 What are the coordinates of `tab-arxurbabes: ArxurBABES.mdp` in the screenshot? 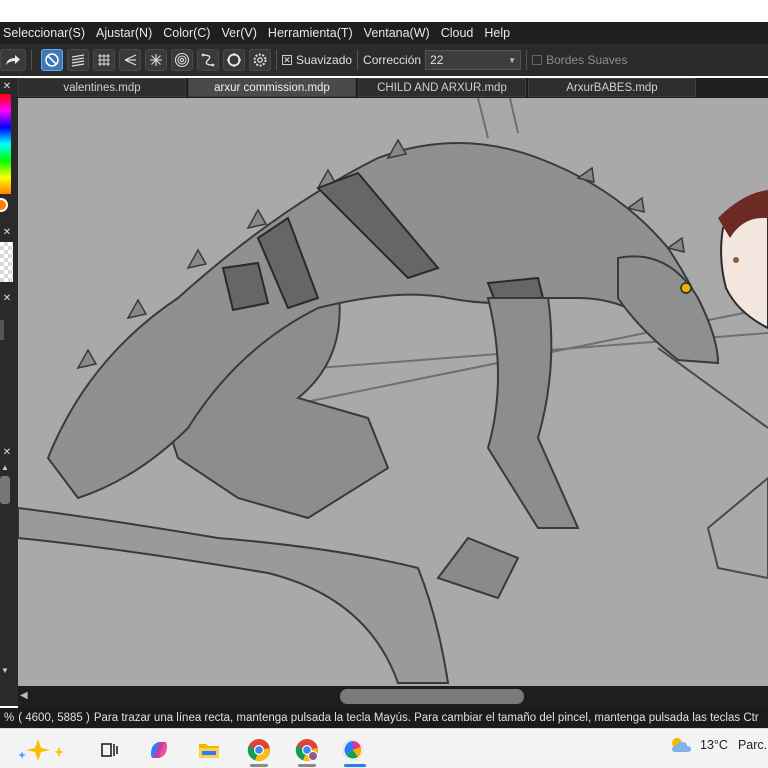 It's located at (612, 87).